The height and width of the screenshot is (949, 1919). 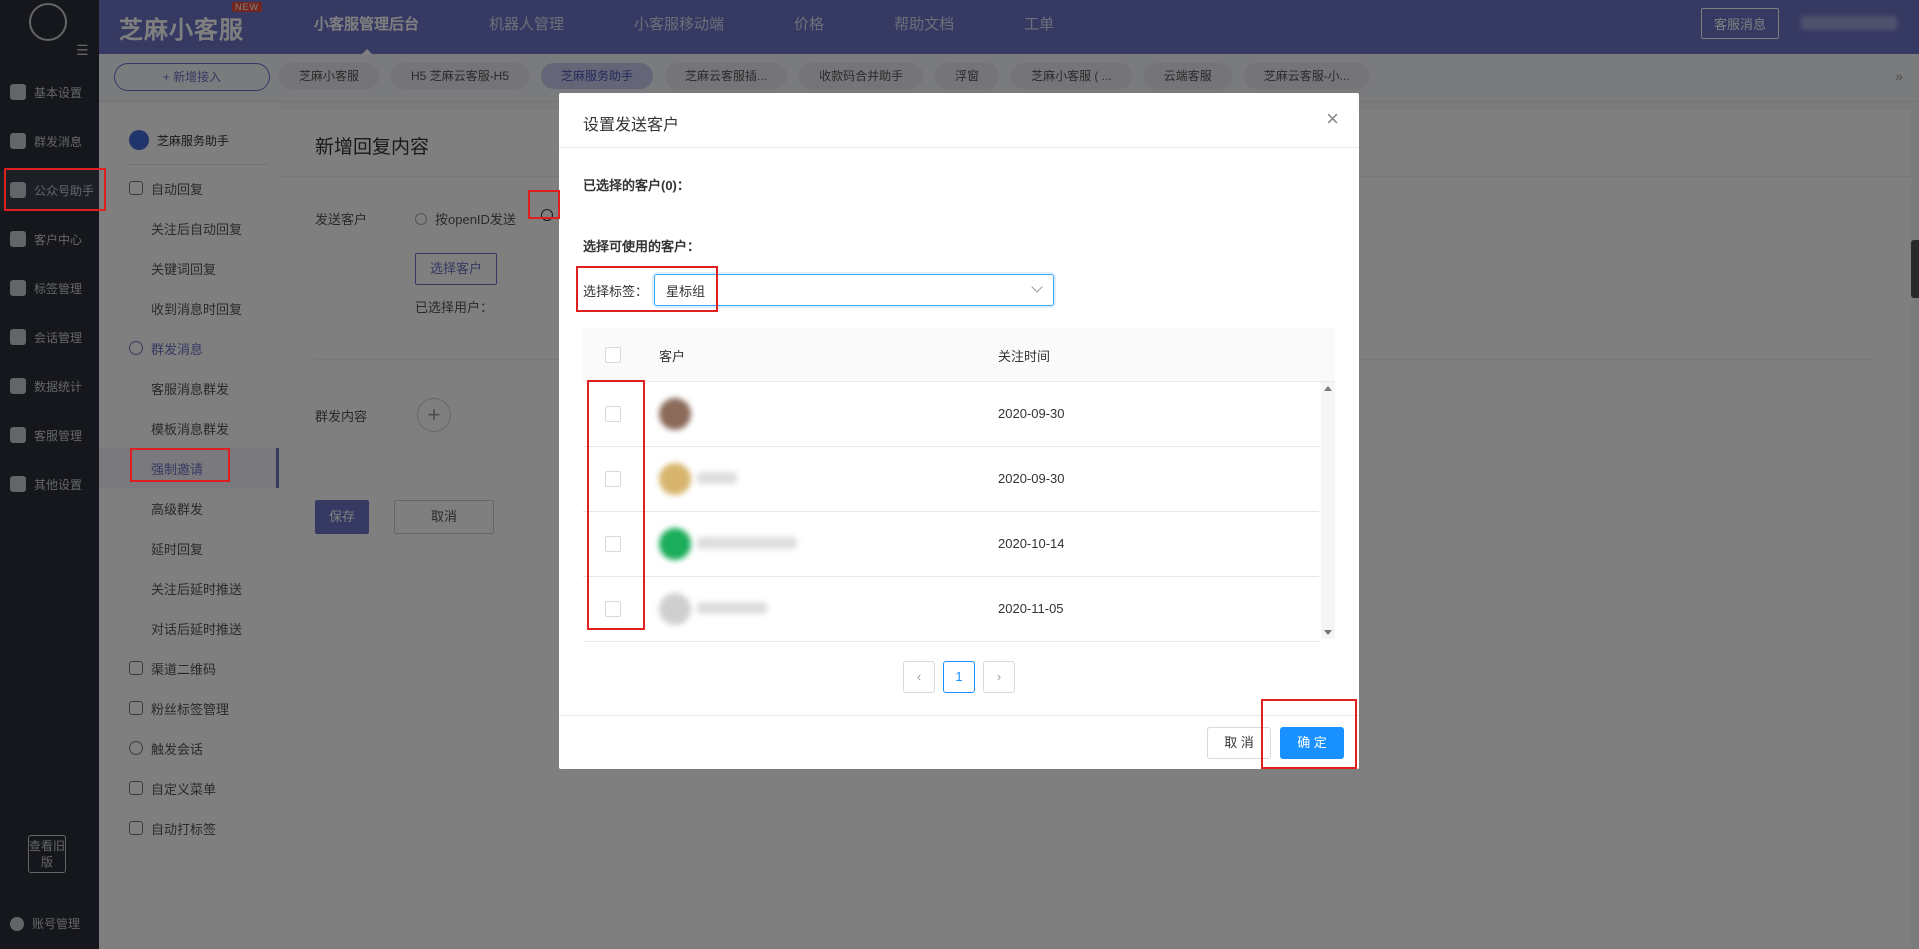 What do you see at coordinates (959, 715) in the screenshot?
I see `modal-footer-divider` at bounding box center [959, 715].